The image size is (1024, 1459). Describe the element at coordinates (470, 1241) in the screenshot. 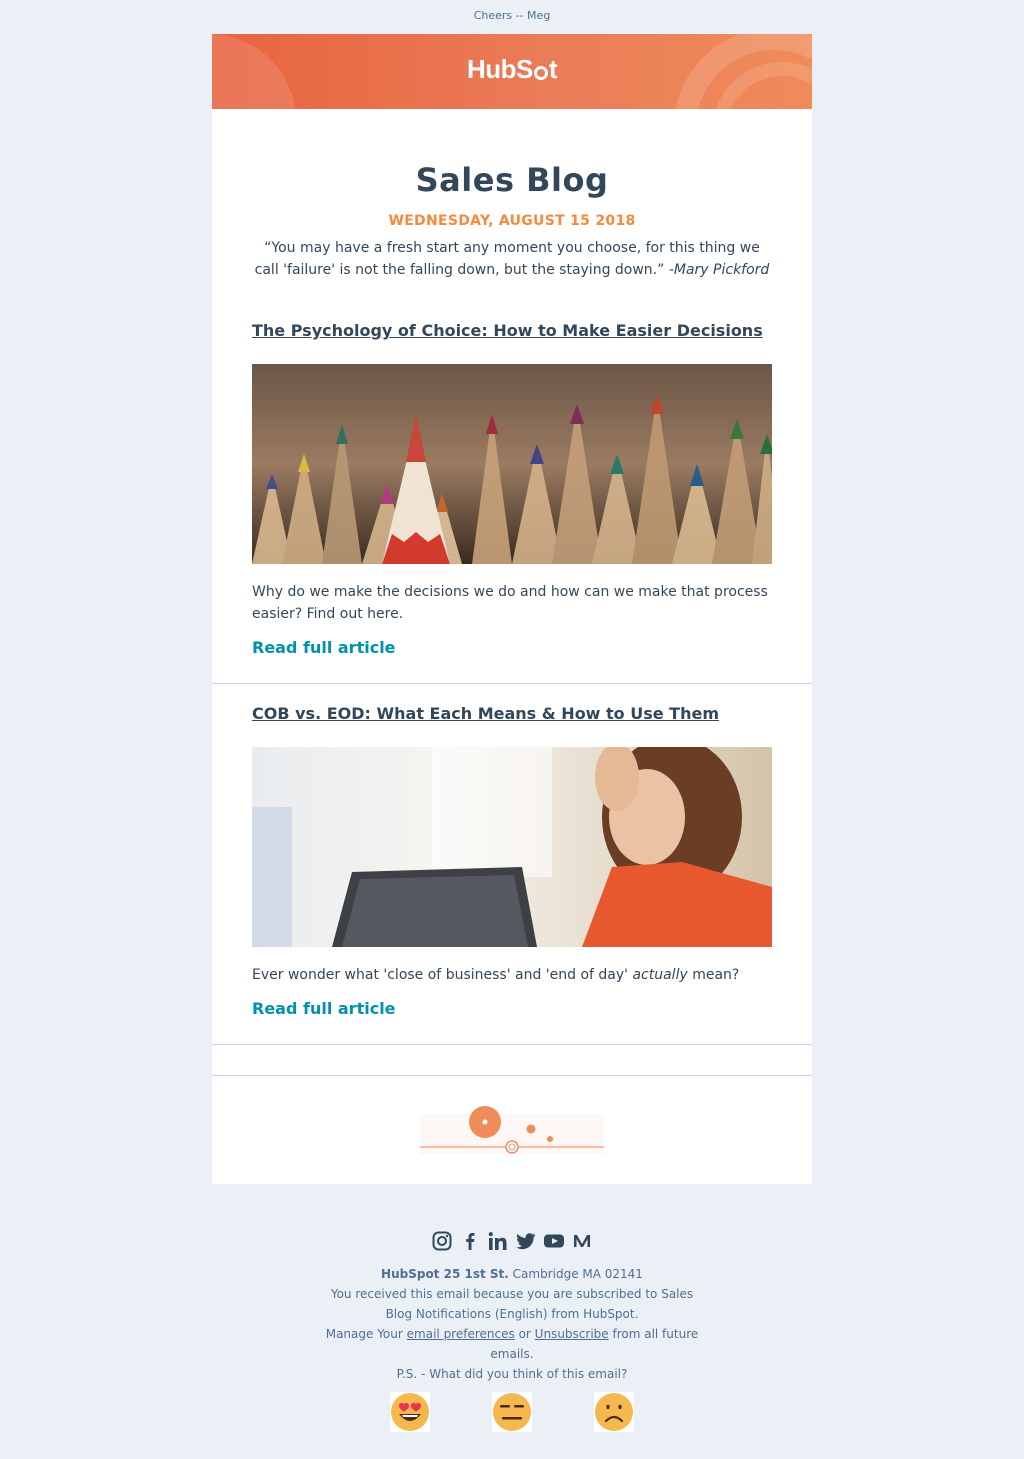

I see `facebook-icon` at that location.